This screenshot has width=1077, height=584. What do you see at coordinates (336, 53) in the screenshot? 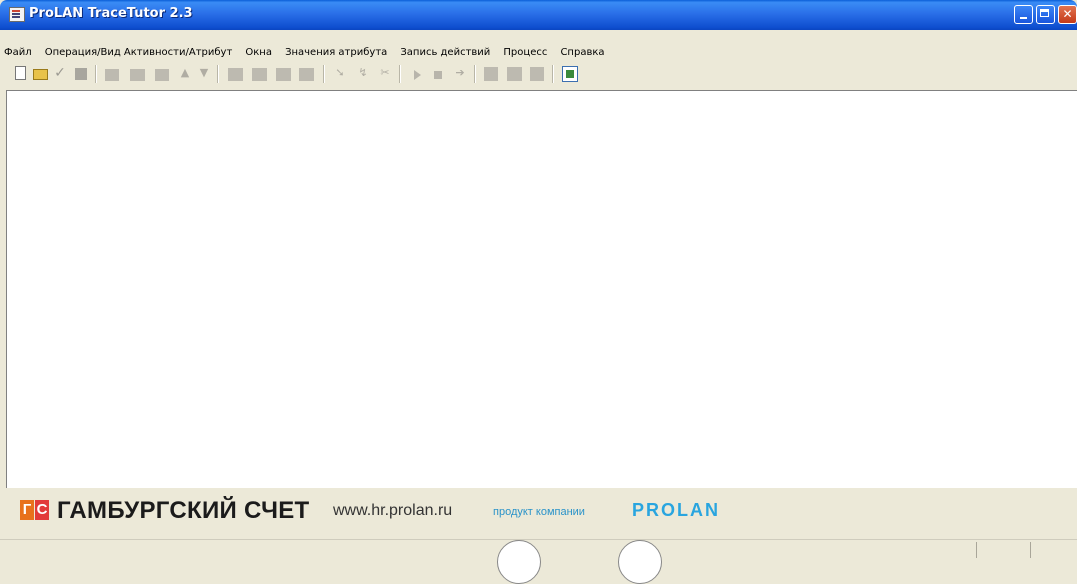
I see `menu-attribute-values: Значения атрибута` at bounding box center [336, 53].